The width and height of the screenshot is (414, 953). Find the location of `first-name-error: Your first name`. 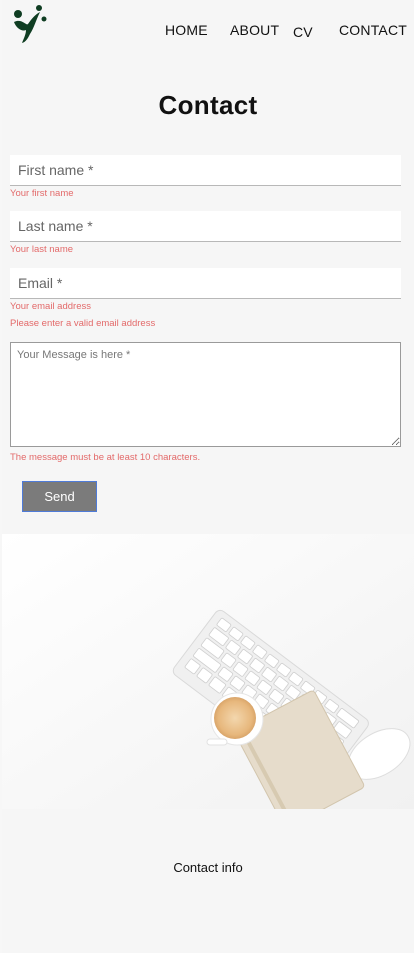

first-name-error: Your first name is located at coordinates (42, 193).